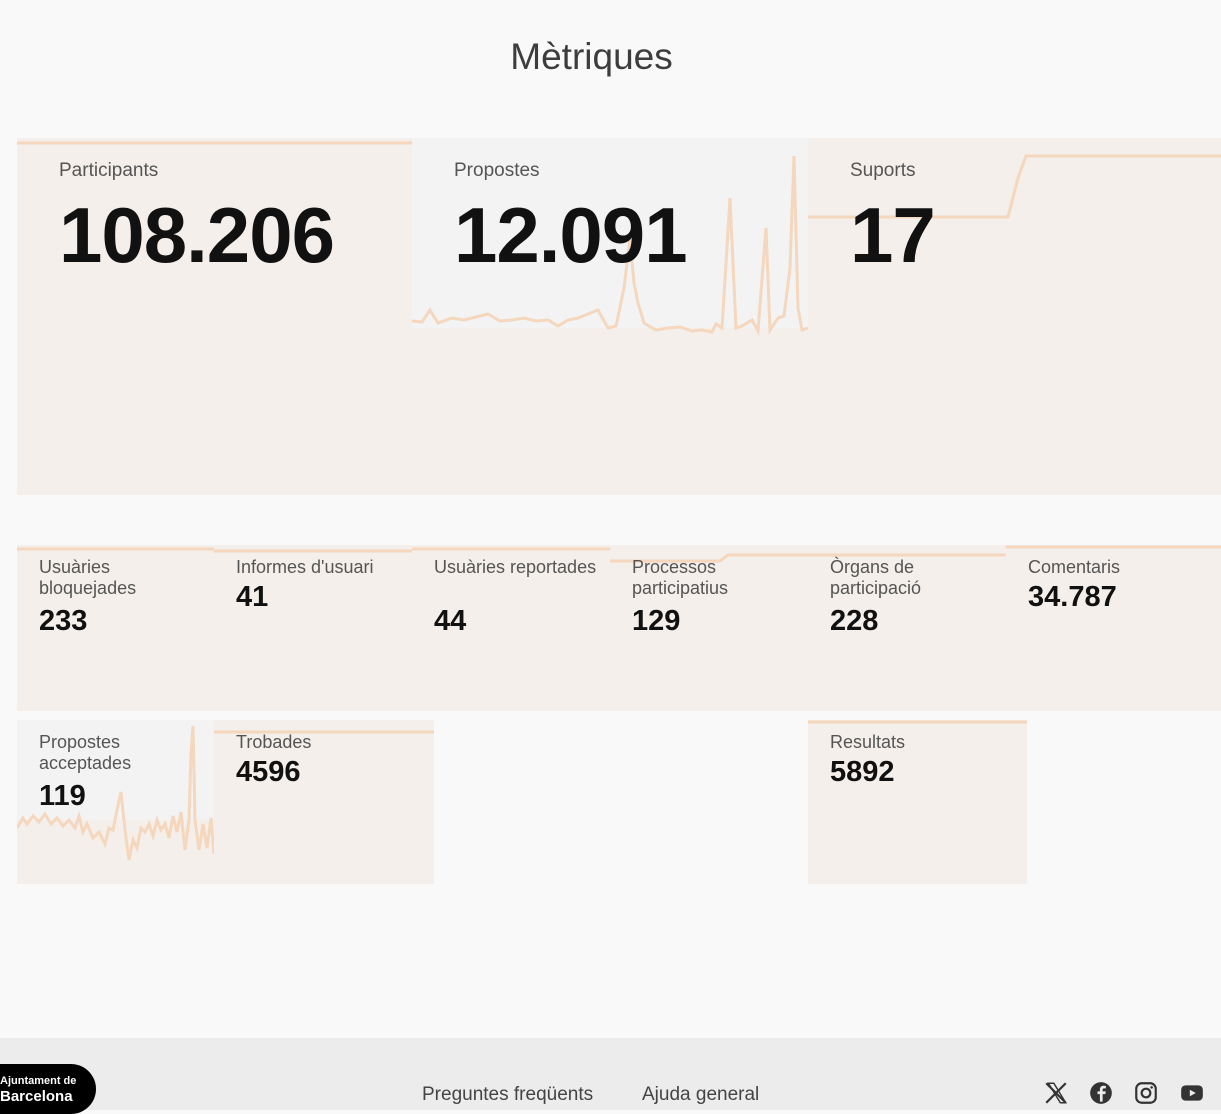  I want to click on metric-value: 41, so click(252, 597).